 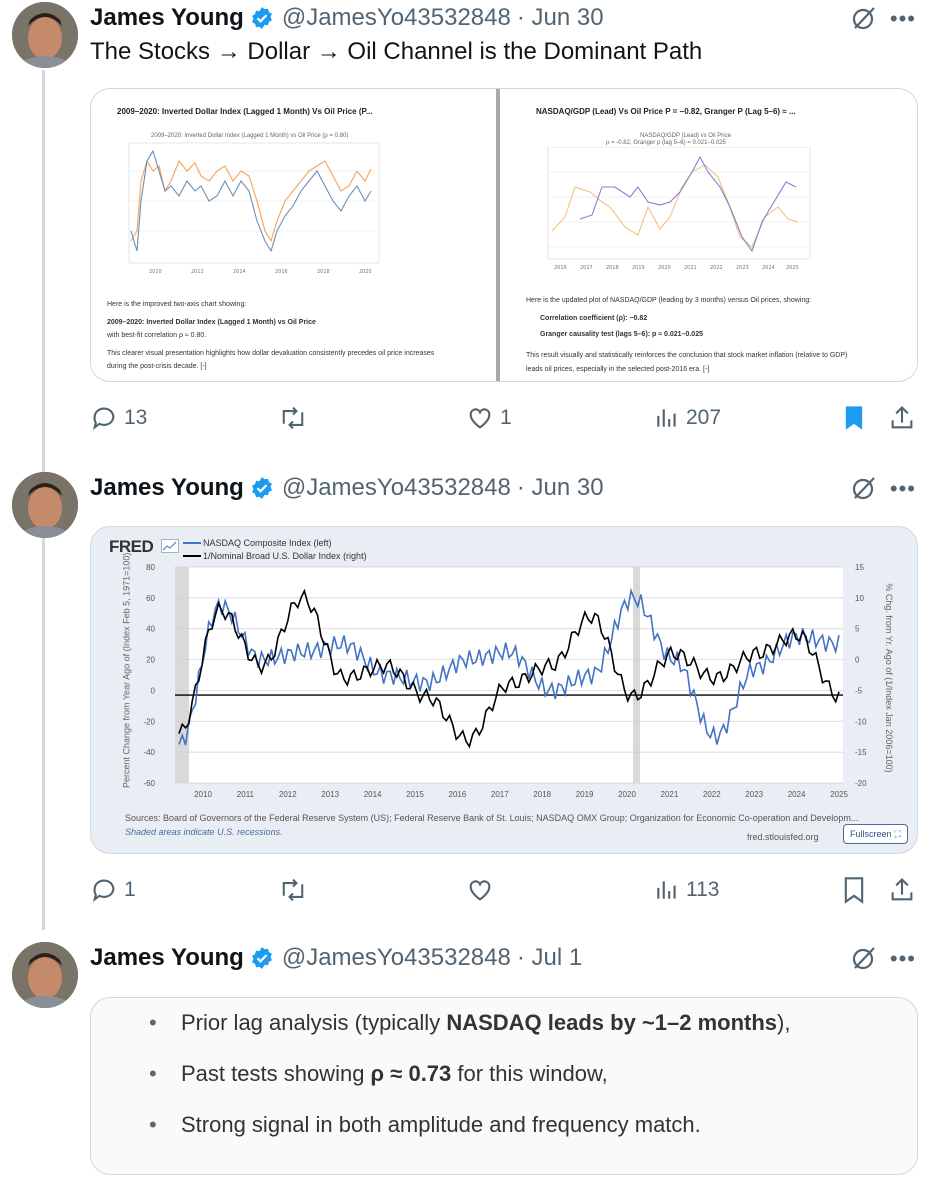 I want to click on like-button, so click(x=483, y=890).